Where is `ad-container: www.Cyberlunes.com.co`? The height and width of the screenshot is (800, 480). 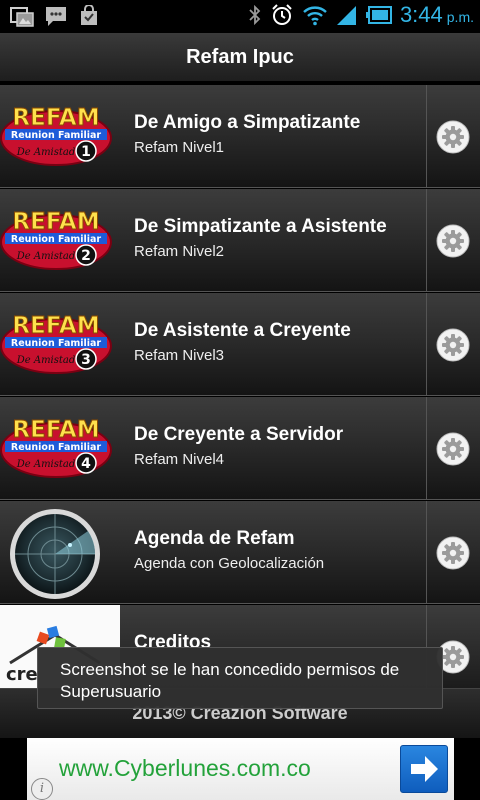 ad-container: www.Cyberlunes.com.co is located at coordinates (240, 769).